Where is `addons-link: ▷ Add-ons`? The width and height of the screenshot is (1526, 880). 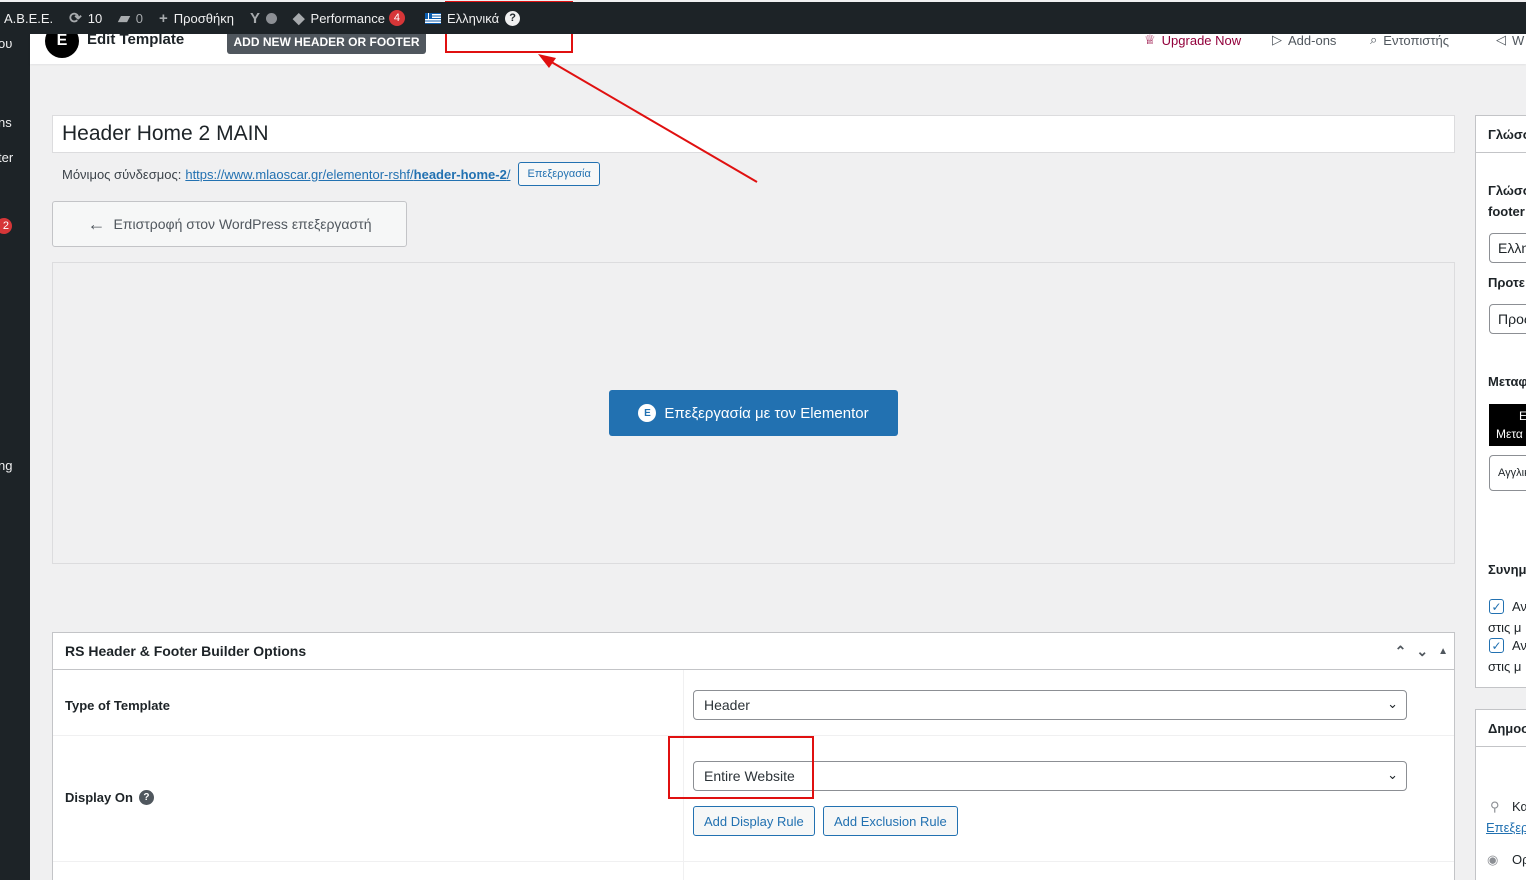
addons-link: ▷ Add-ons is located at coordinates (1304, 40).